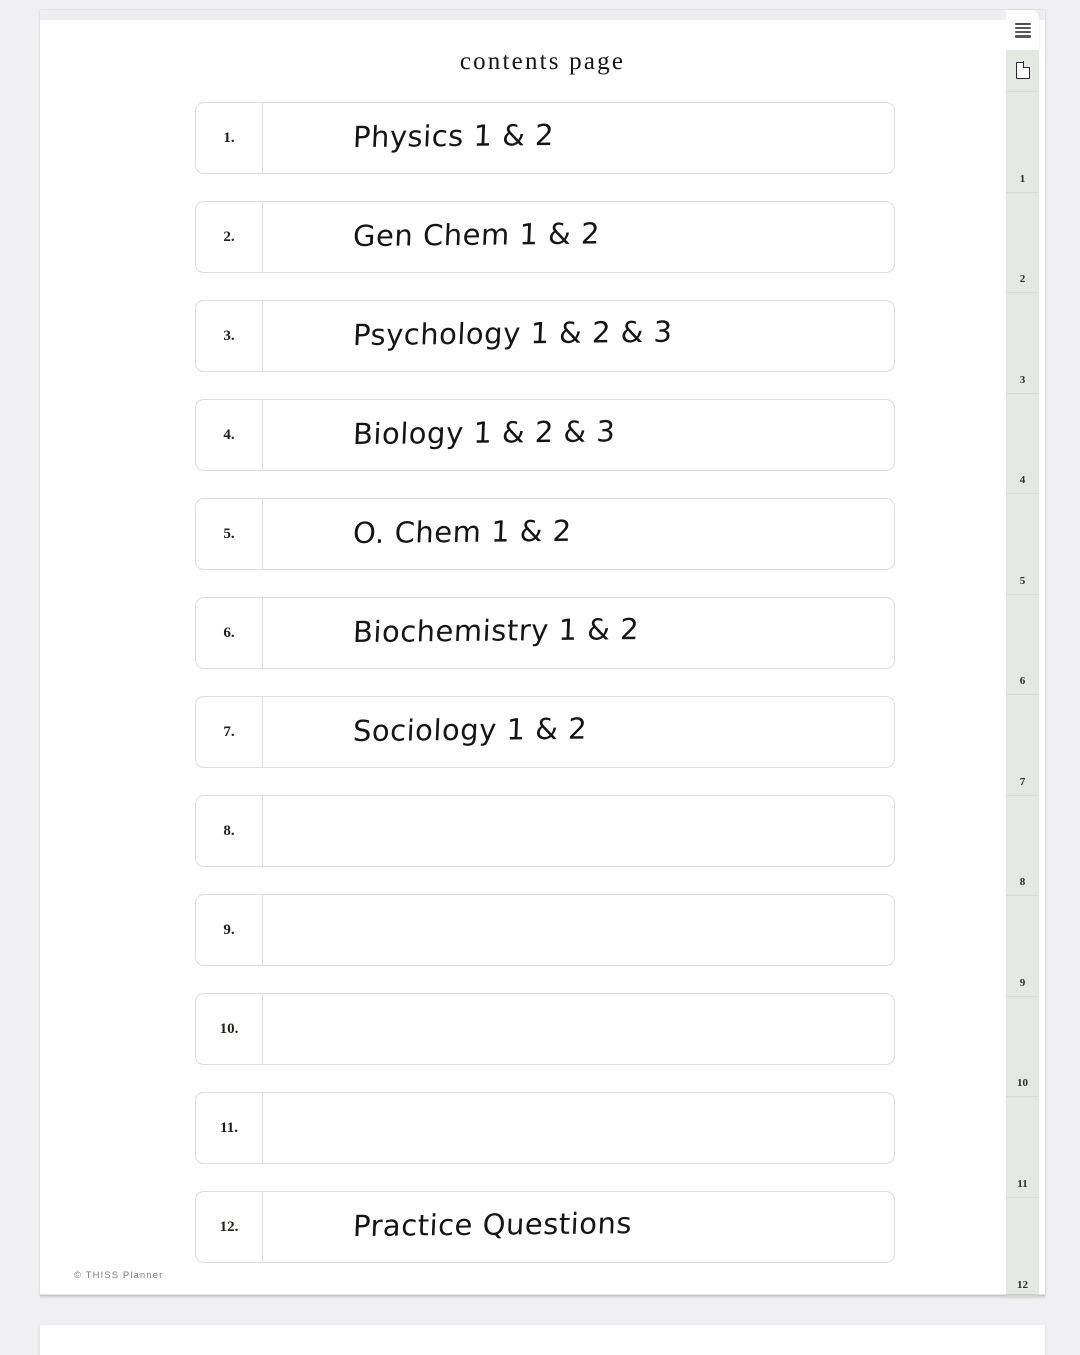 Image resolution: width=1080 pixels, height=1355 pixels. Describe the element at coordinates (1022, 544) in the screenshot. I see `tab-page-5: 5` at that location.